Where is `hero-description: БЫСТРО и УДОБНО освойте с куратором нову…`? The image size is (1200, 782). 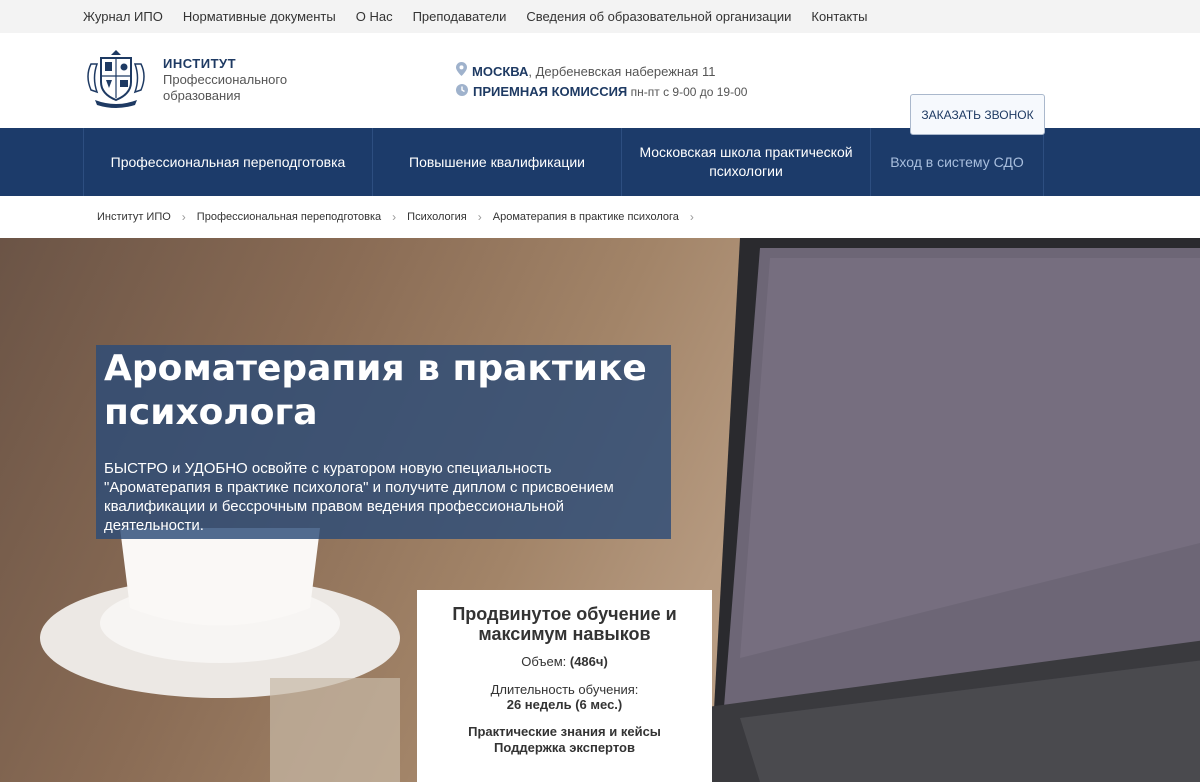 hero-description: БЫСТРО и УДОБНО освойте с куратором нову… is located at coordinates (359, 497).